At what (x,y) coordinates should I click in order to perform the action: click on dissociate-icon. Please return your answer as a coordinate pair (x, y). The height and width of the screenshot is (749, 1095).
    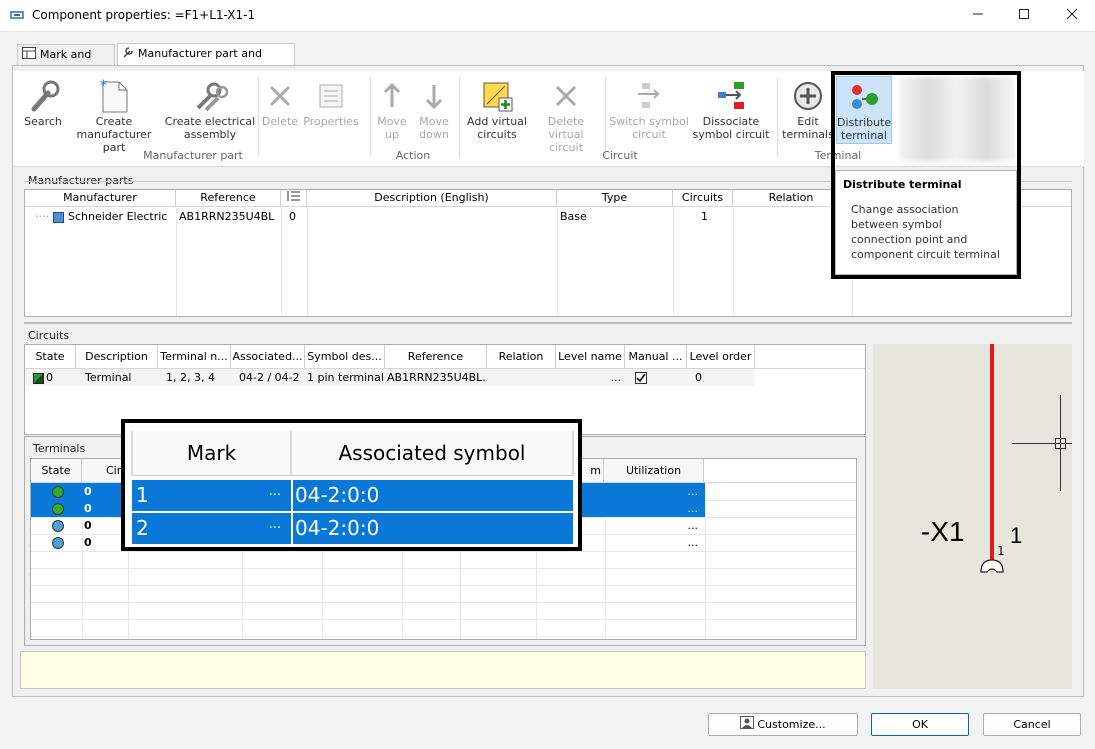
    Looking at the image, I should click on (731, 96).